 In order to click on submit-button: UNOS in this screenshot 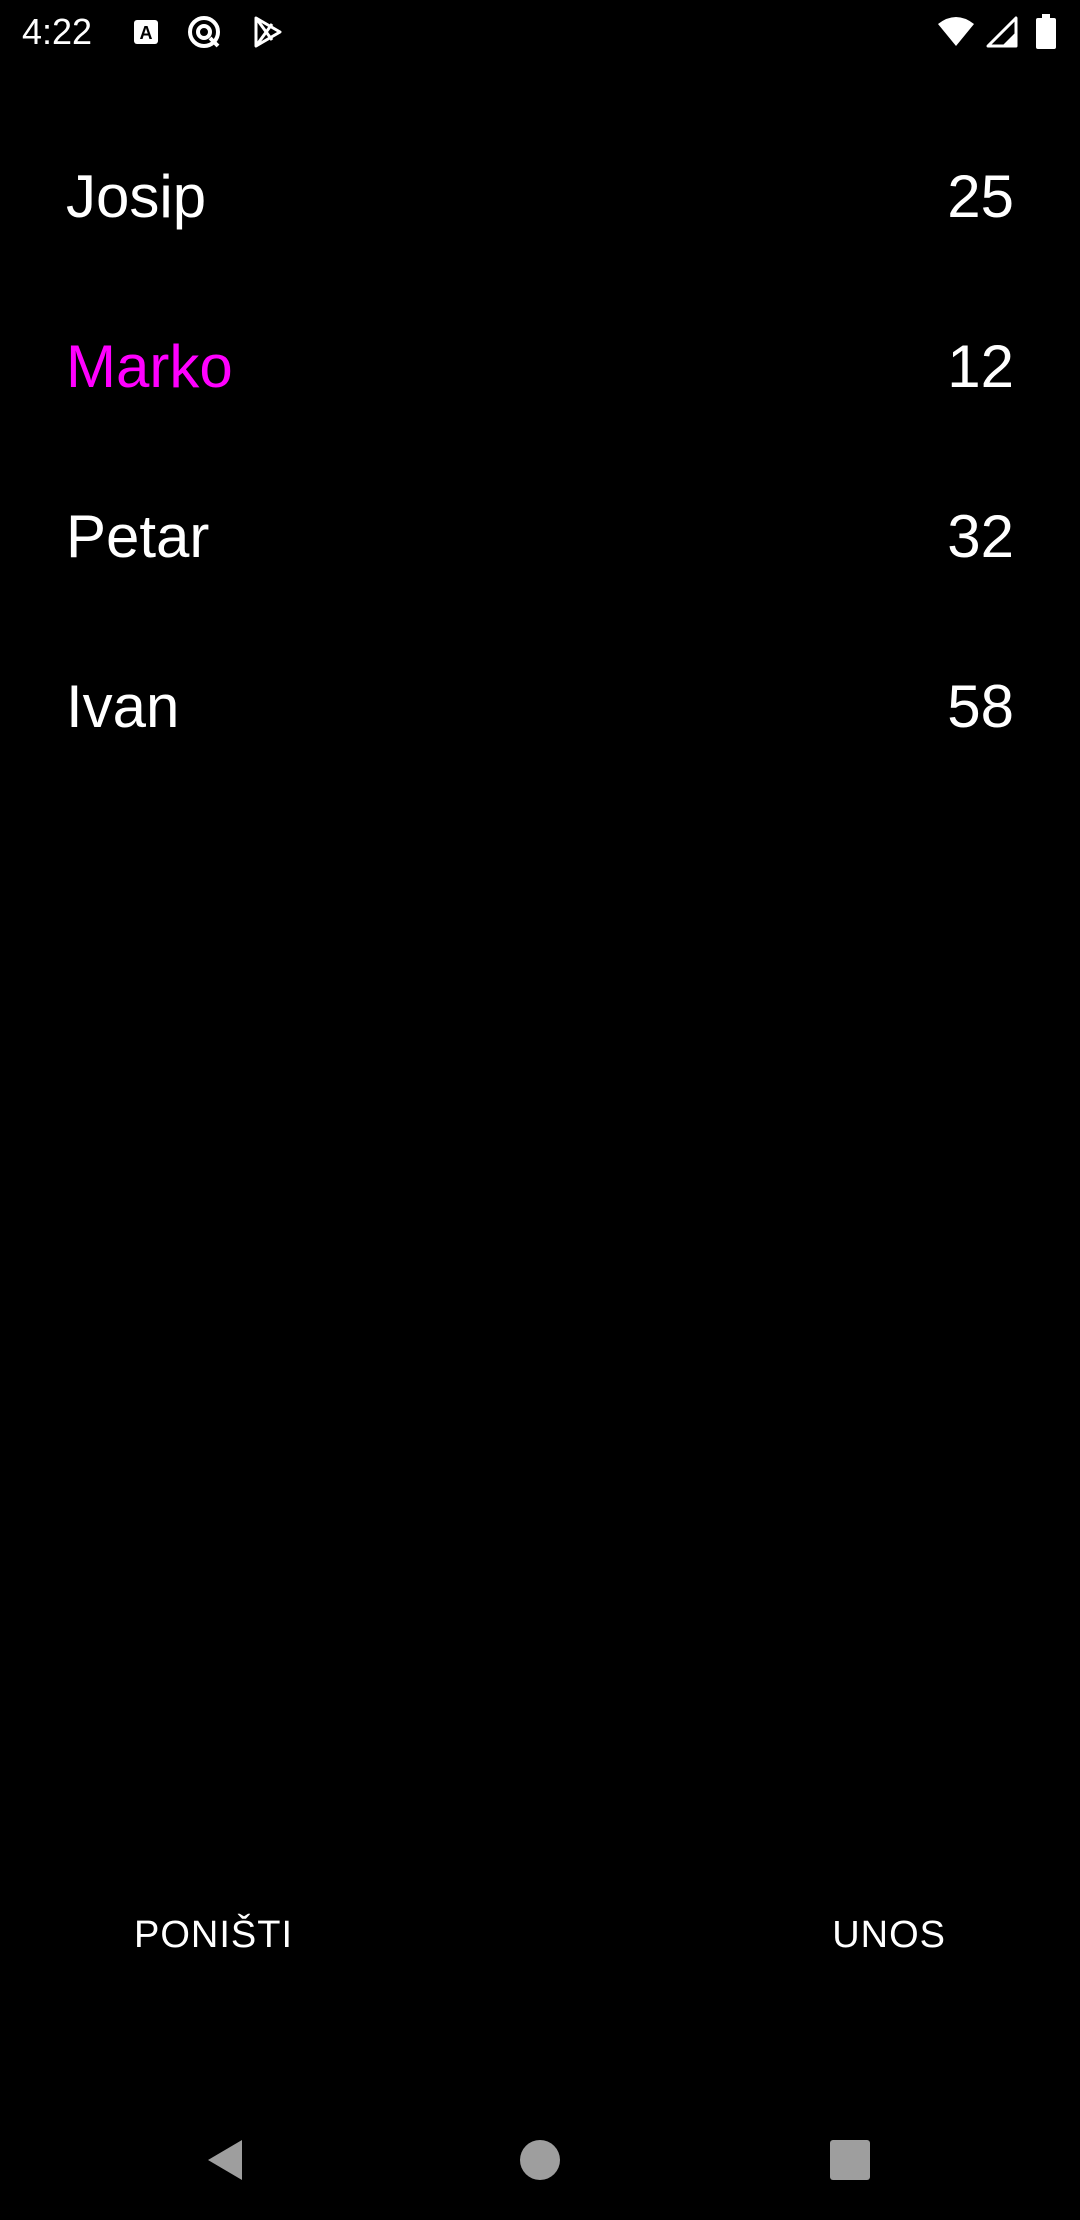, I will do `click(889, 1935)`.